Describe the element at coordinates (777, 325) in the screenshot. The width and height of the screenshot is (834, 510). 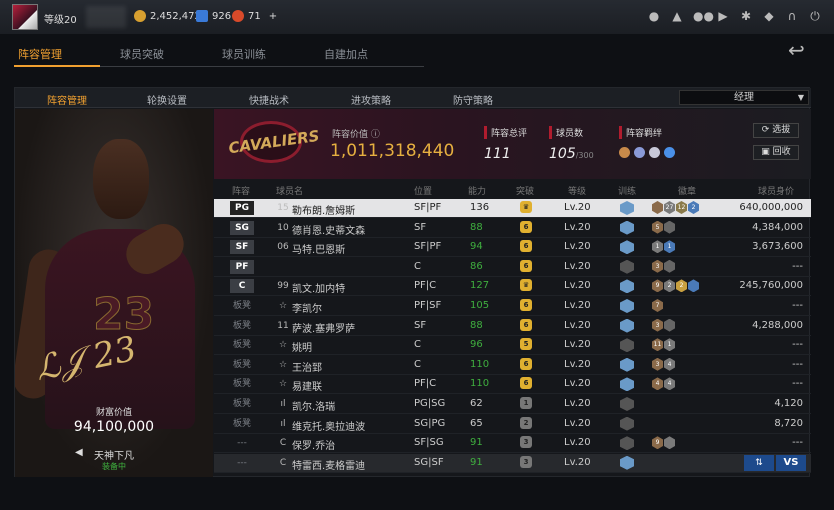
I see `player-price: 4,288,000` at that location.